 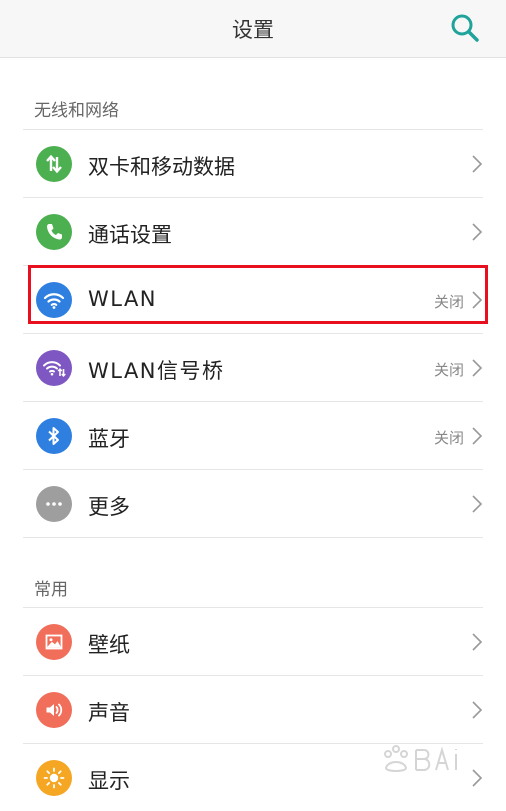 What do you see at coordinates (253, 231) in the screenshot?
I see `settings-item-call-settings: 通话设置` at bounding box center [253, 231].